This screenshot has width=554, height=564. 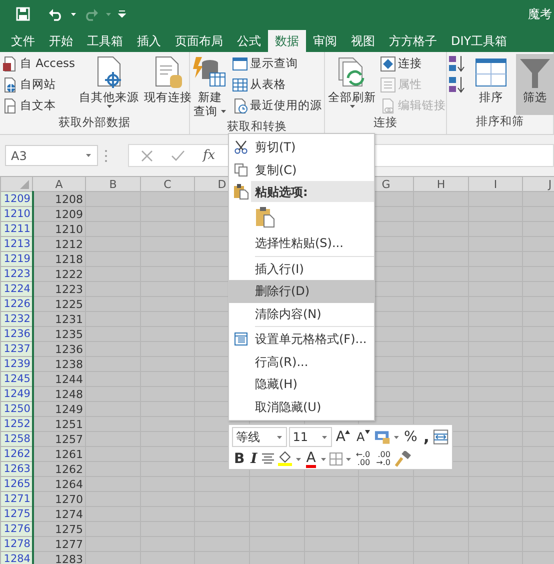 I want to click on group-label: 获取和转换, so click(x=257, y=126).